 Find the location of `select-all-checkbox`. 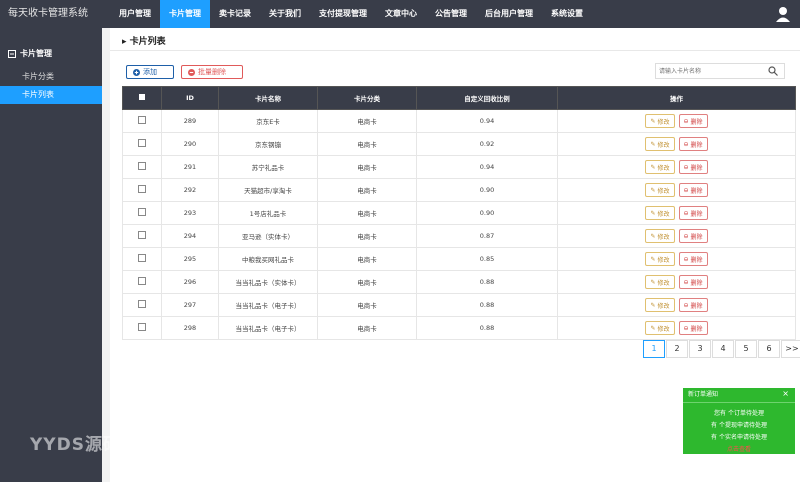

select-all-checkbox is located at coordinates (142, 97).